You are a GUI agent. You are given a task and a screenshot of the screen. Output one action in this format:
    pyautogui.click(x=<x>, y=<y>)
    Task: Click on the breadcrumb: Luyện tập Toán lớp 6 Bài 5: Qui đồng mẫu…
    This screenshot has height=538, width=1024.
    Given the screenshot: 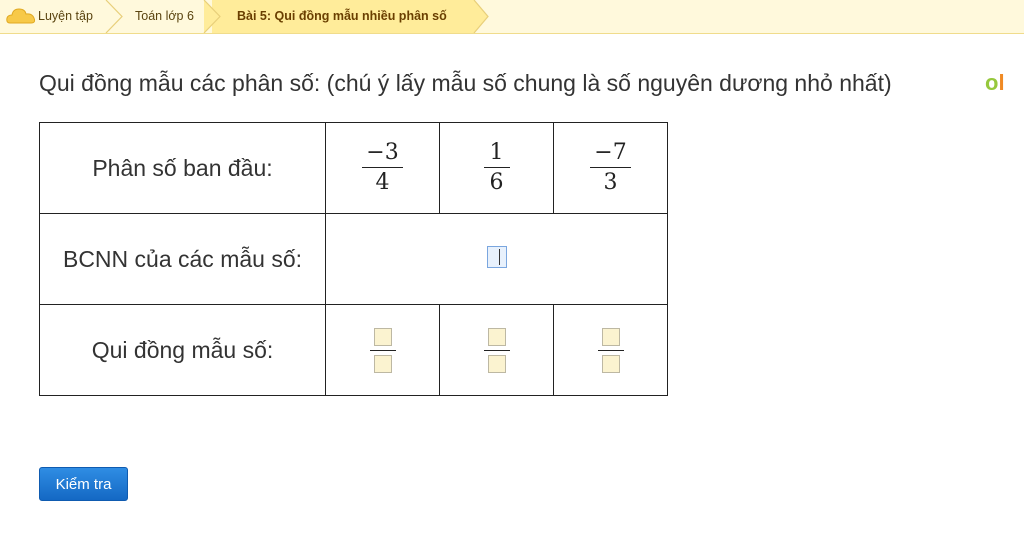 What is the action you would take?
    pyautogui.click(x=512, y=17)
    